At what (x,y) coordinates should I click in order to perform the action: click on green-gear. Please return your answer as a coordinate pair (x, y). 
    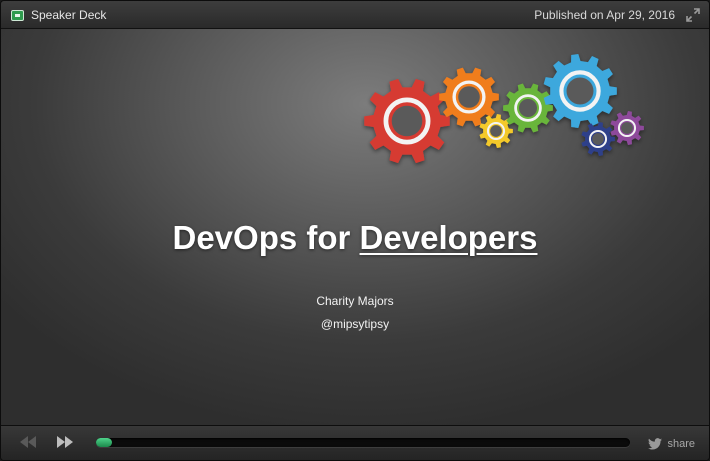
    Looking at the image, I should click on (528, 108).